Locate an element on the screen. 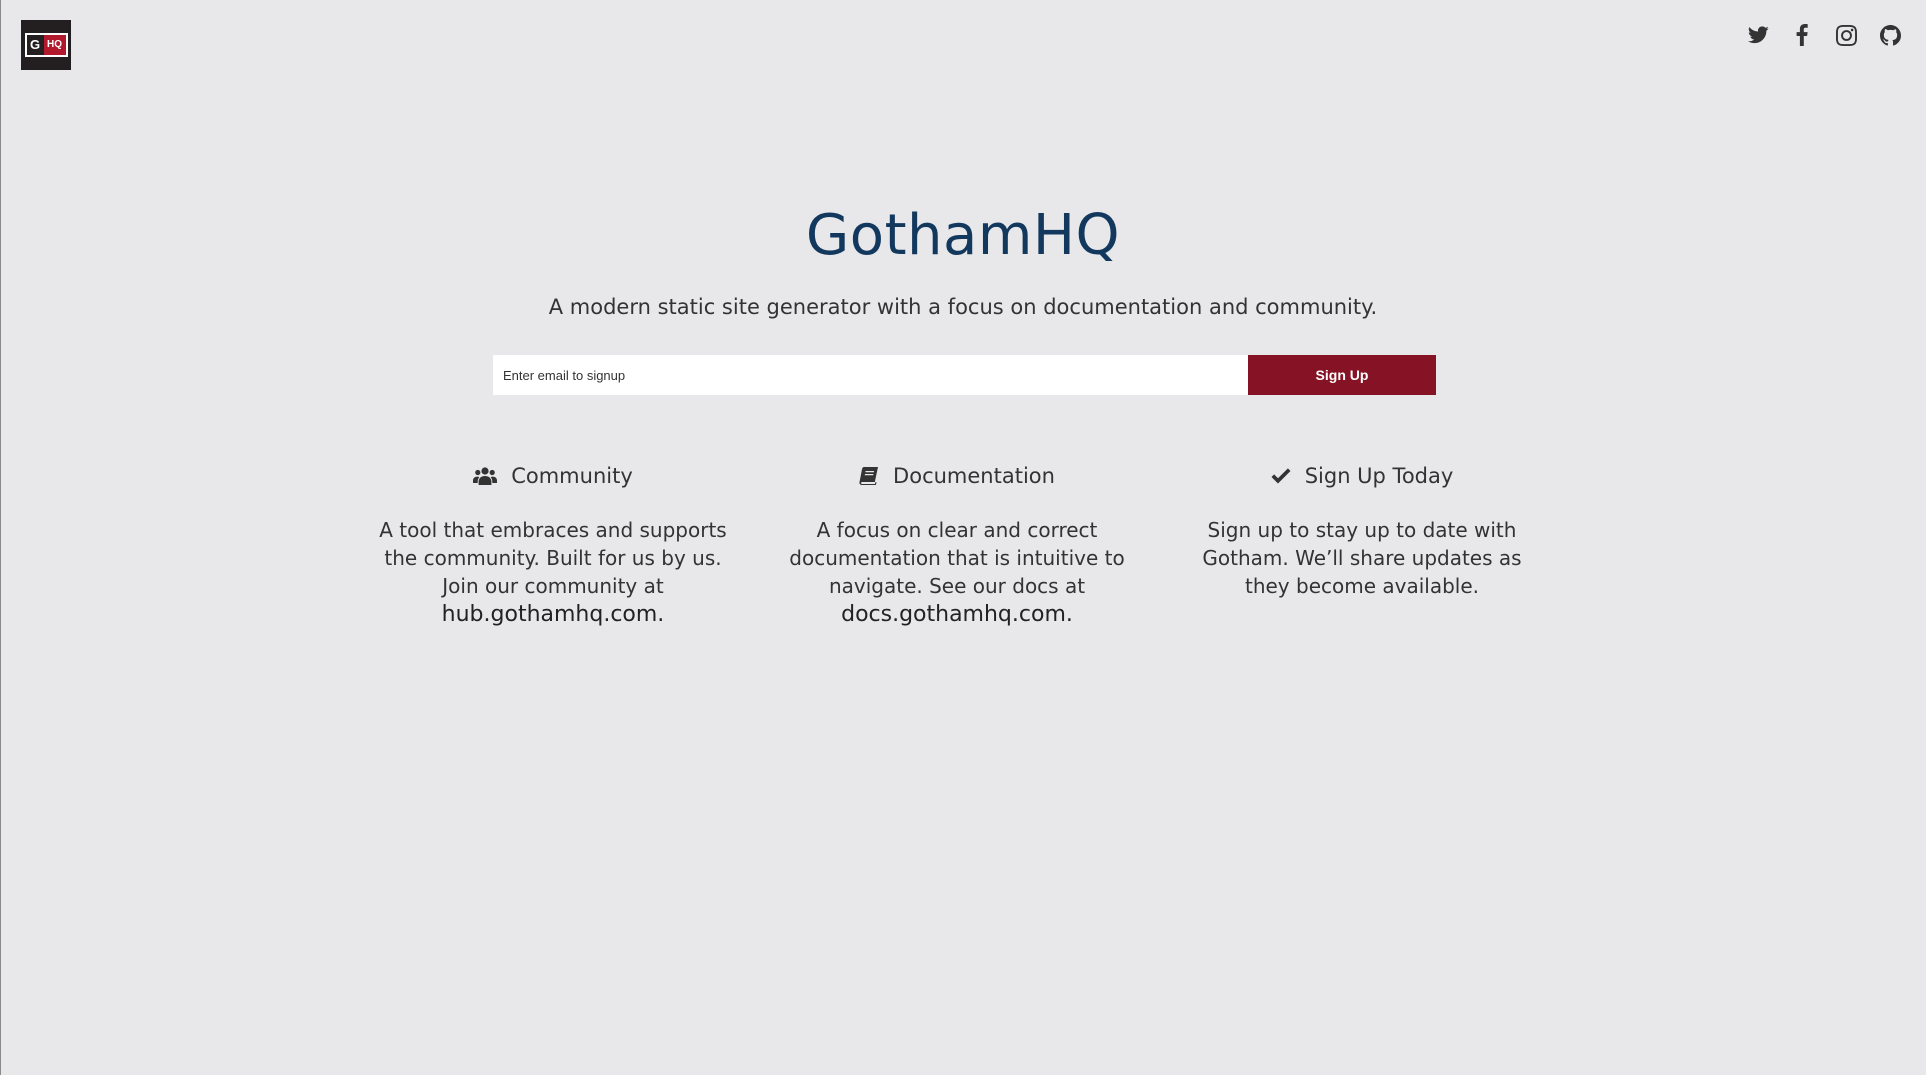 The width and height of the screenshot is (1926, 1075). twitter-icon is located at coordinates (1758, 35).